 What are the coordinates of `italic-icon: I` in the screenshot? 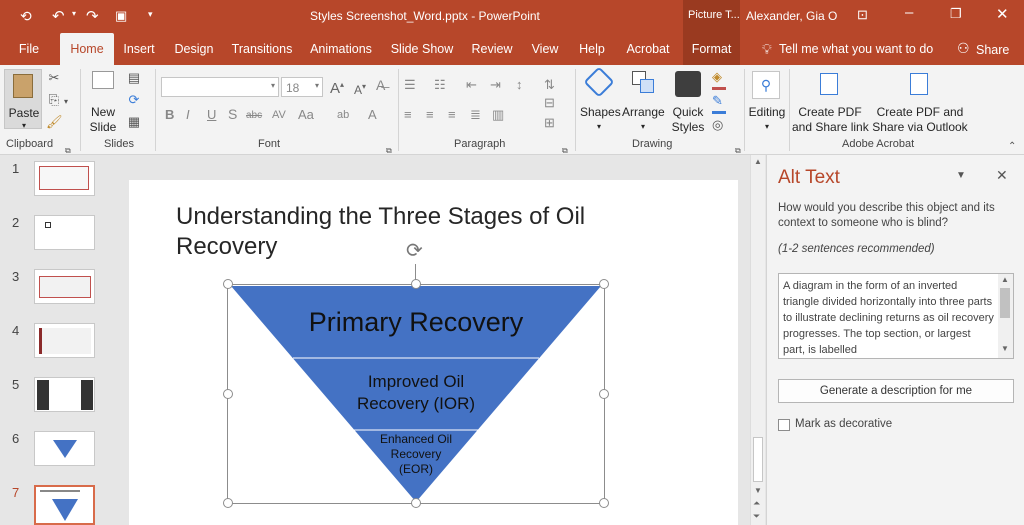 It's located at (188, 115).